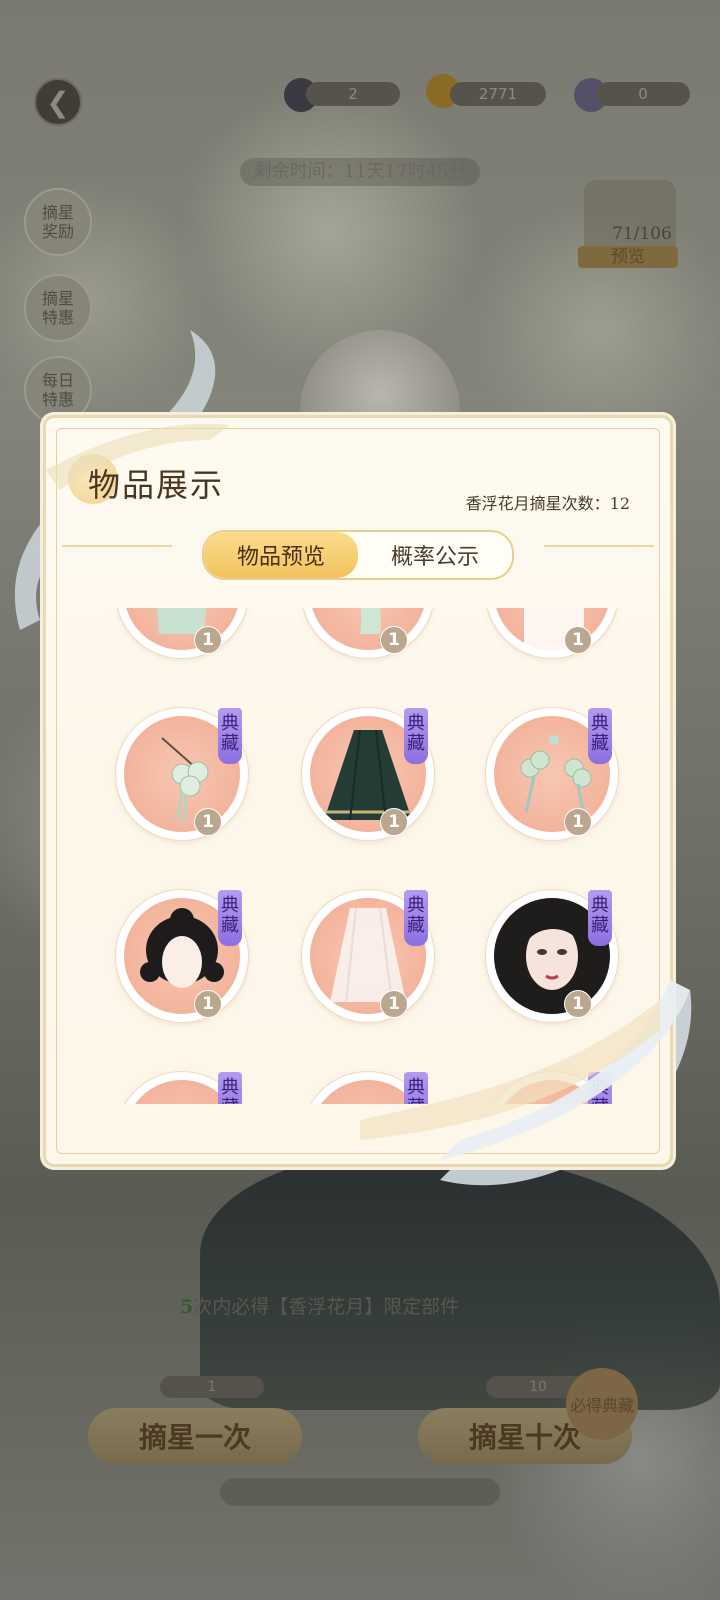 The height and width of the screenshot is (1600, 720). What do you see at coordinates (602, 1404) in the screenshot?
I see `guaranteed-collection-seal: 必得典藏` at bounding box center [602, 1404].